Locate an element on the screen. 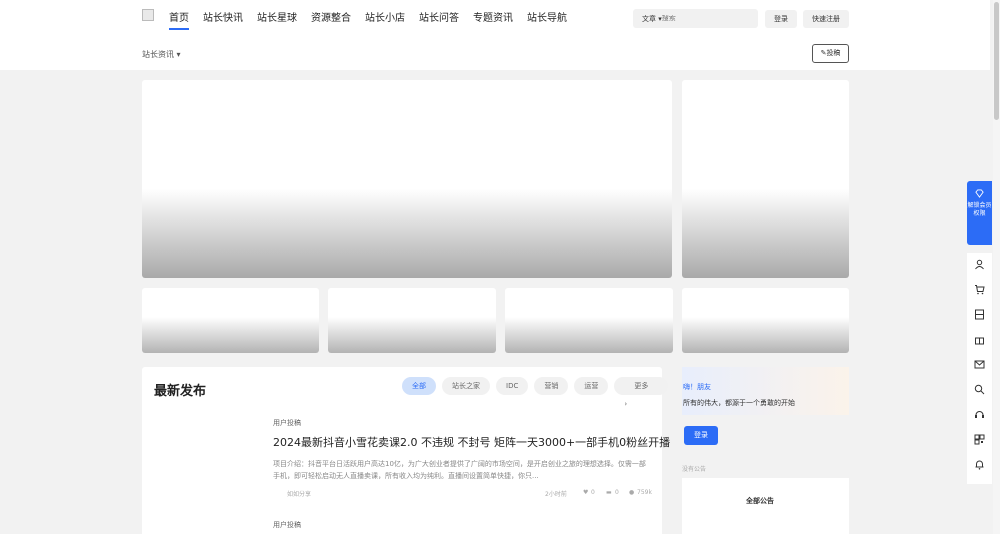 This screenshot has width=1000, height=534. comment-icon: ▬ is located at coordinates (609, 492).